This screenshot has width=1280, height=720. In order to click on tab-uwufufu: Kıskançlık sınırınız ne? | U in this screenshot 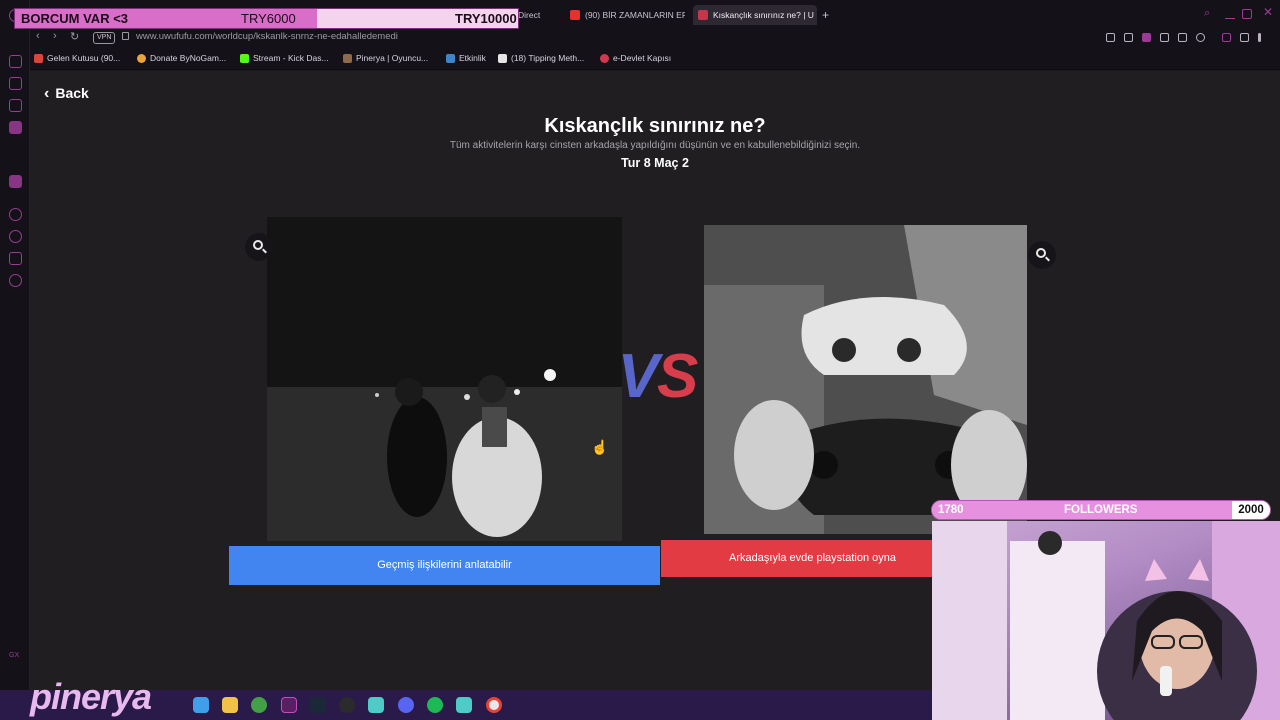, I will do `click(755, 15)`.